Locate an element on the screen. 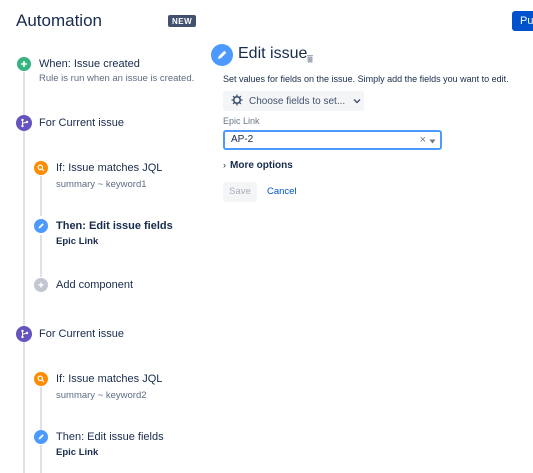 This screenshot has height=473, width=533. more-options-label: More options is located at coordinates (261, 165).